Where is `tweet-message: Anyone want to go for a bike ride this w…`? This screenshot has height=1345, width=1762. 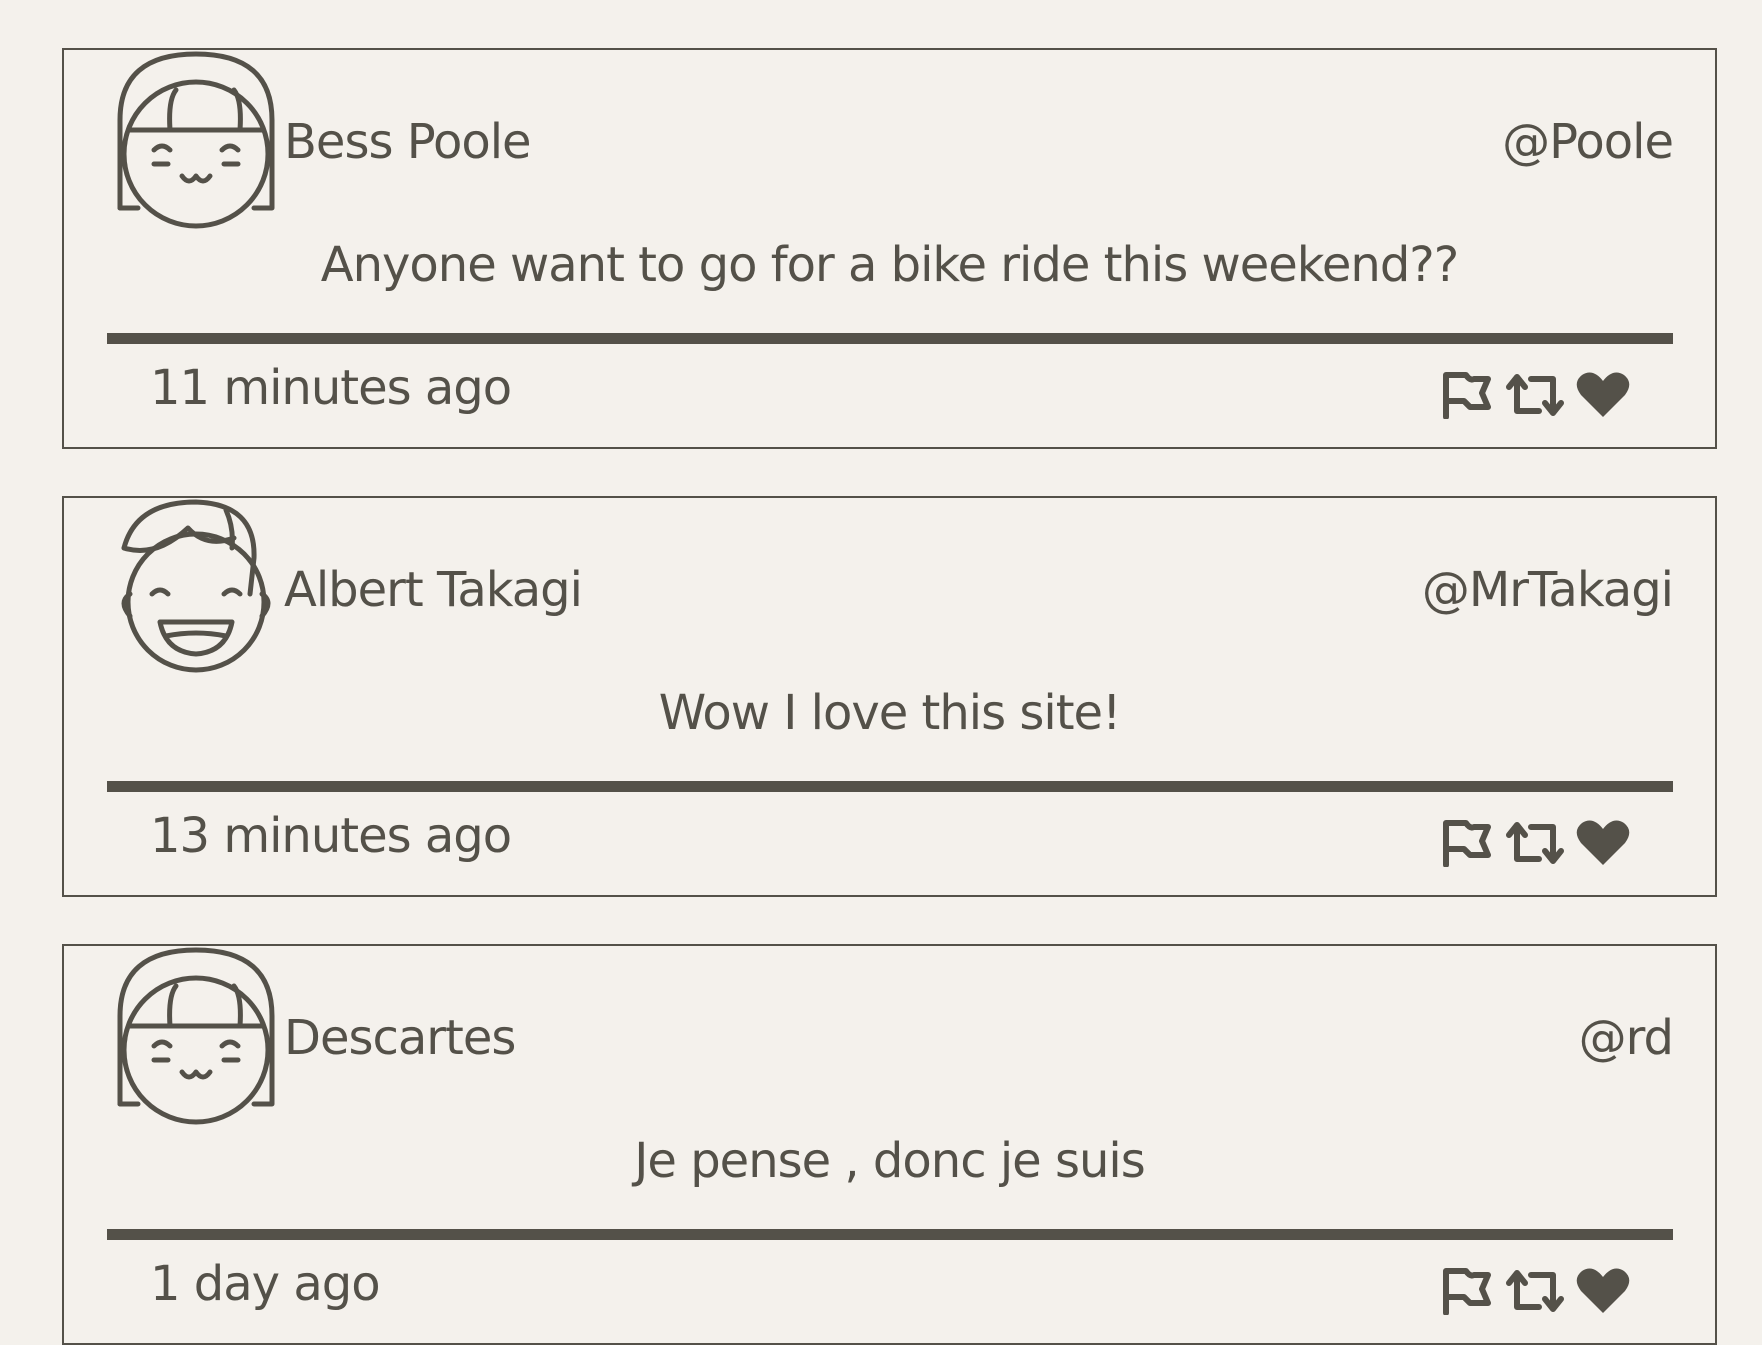
tweet-message: Anyone want to go for a bike ride this w… is located at coordinates (890, 265).